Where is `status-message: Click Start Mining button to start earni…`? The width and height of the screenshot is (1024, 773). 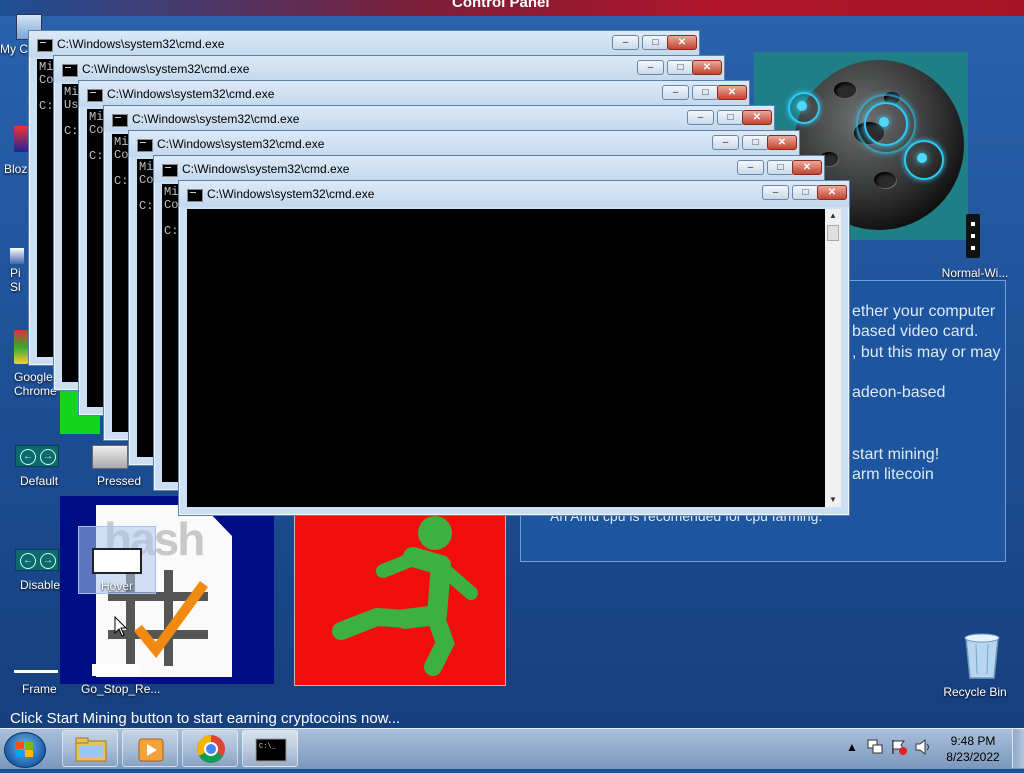
status-message: Click Start Mining button to start earni… is located at coordinates (205, 718).